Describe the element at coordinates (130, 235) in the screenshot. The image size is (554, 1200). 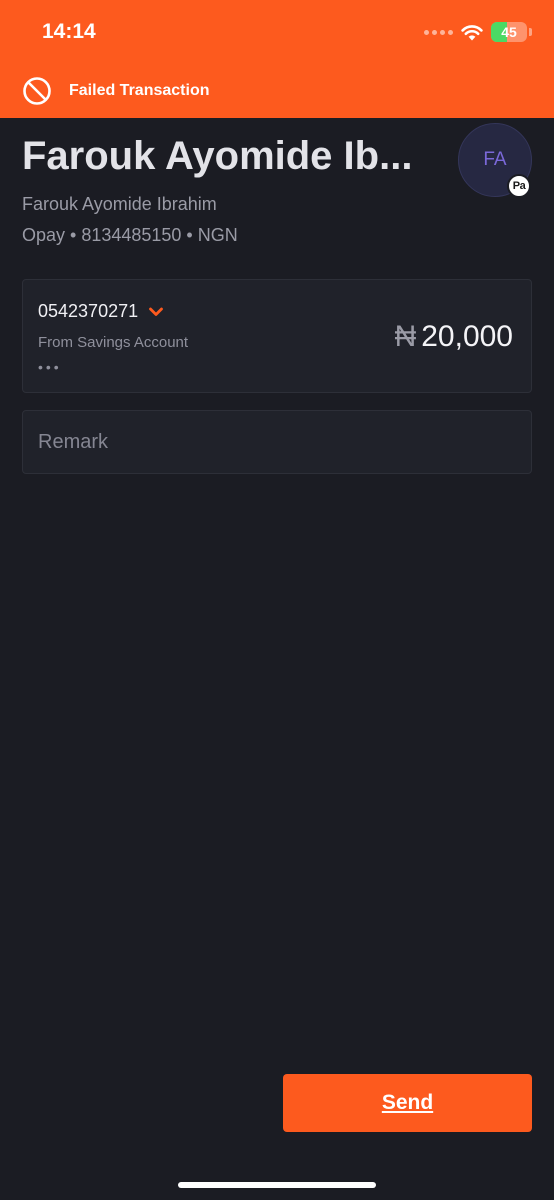
I see `recipient-details: Opay • 8134485150 • NGN` at that location.